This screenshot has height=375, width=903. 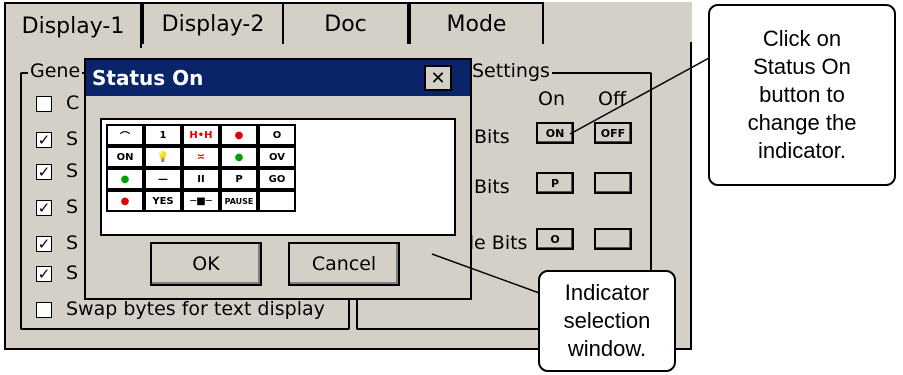 What do you see at coordinates (277, 157) in the screenshot?
I see `indicator-cell: OV` at bounding box center [277, 157].